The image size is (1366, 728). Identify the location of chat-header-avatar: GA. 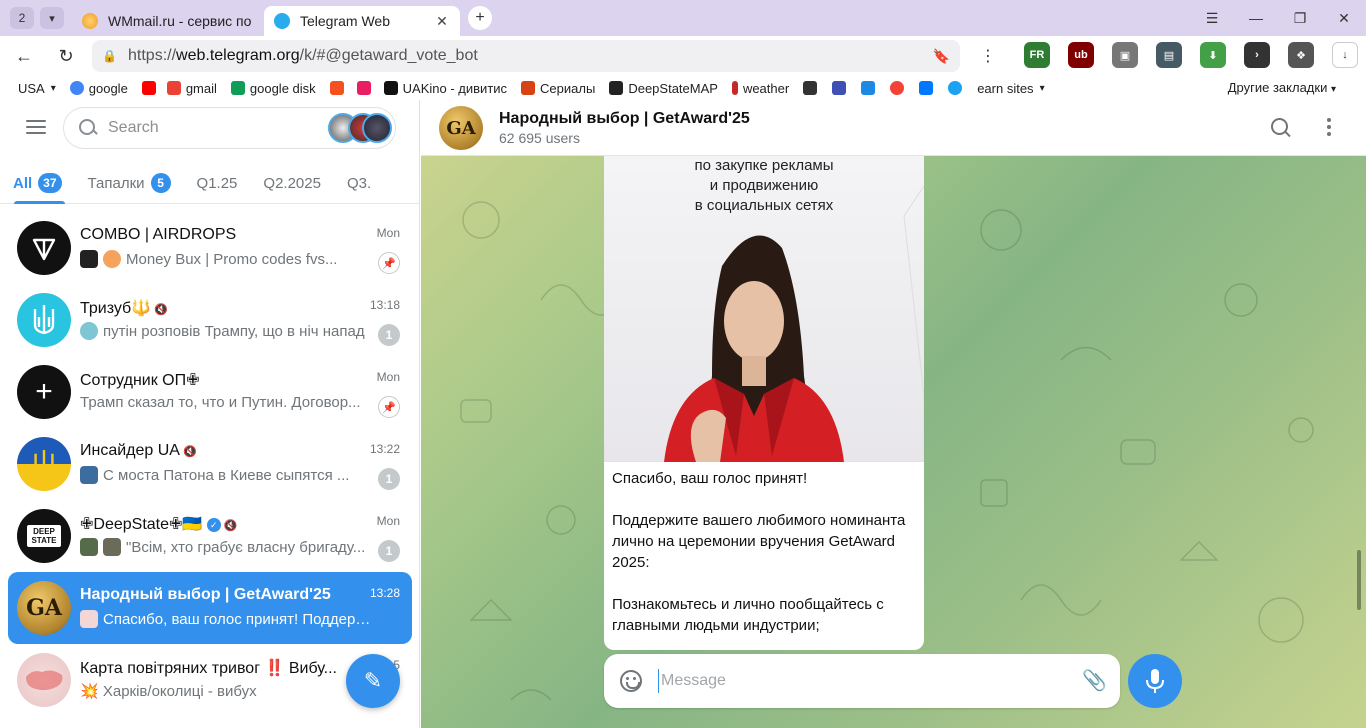
(461, 128).